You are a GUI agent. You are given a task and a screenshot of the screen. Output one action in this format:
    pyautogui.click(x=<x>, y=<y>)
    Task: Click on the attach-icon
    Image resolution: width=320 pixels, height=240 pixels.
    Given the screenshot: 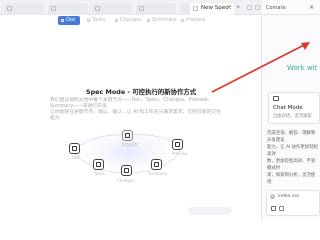 What is the action you would take?
    pyautogui.click(x=273, y=208)
    